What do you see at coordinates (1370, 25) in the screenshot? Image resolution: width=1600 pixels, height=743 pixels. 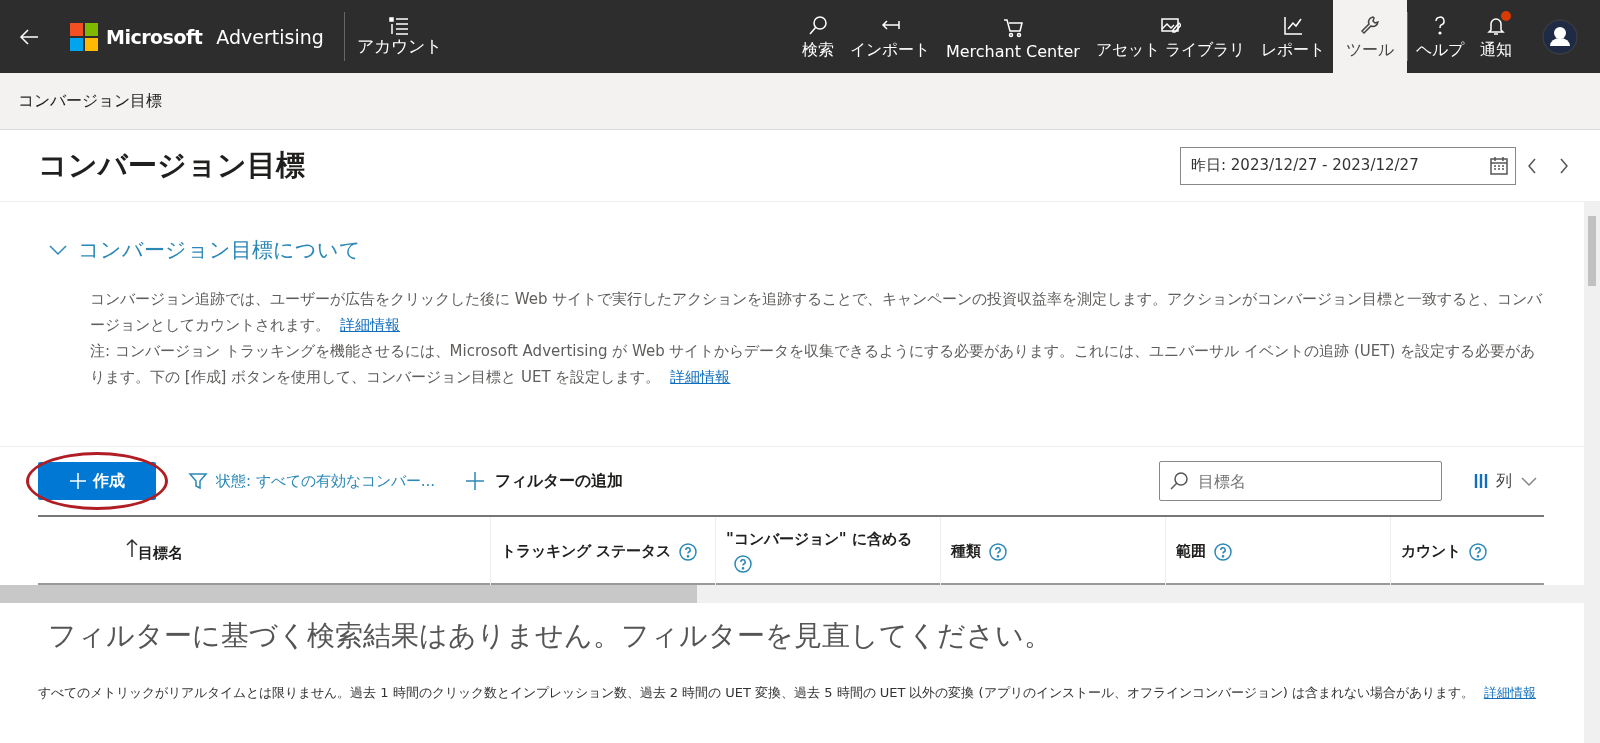 I see `wrench-icon` at bounding box center [1370, 25].